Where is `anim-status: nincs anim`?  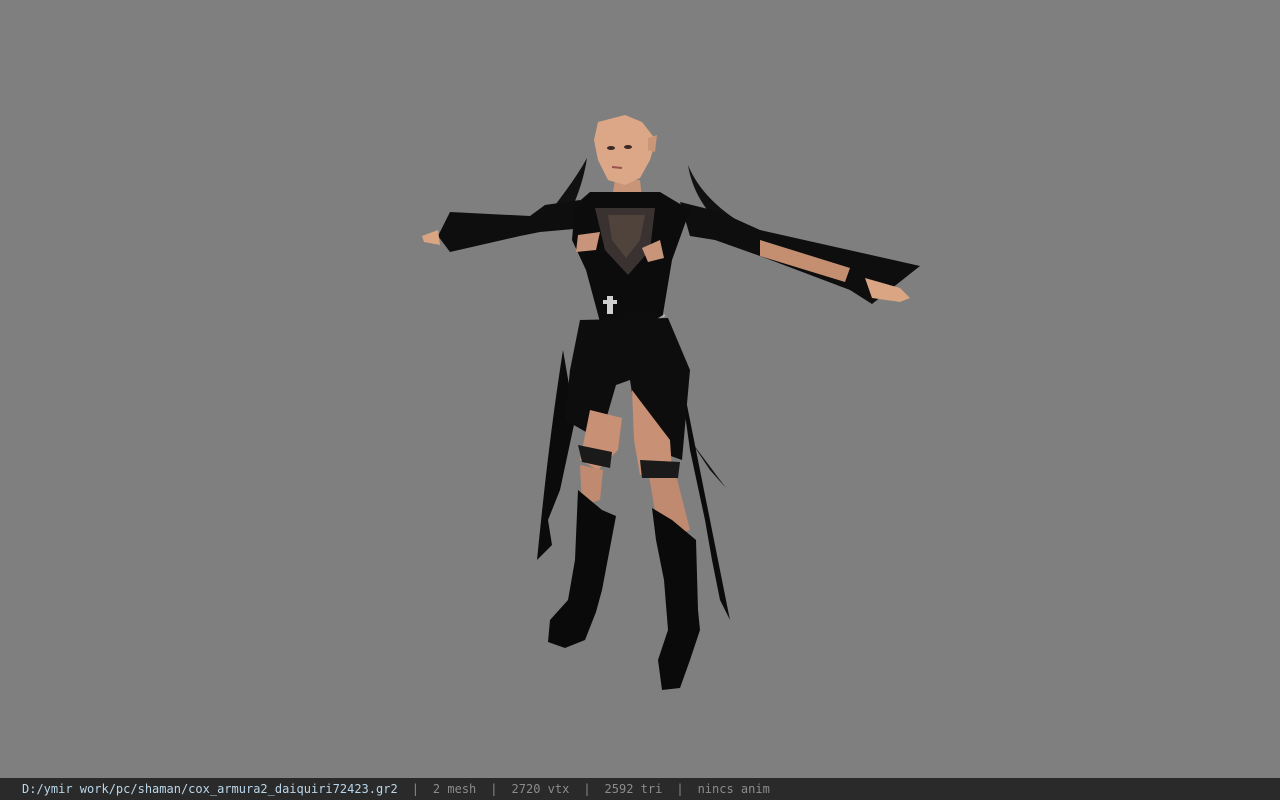 anim-status: nincs anim is located at coordinates (733, 789).